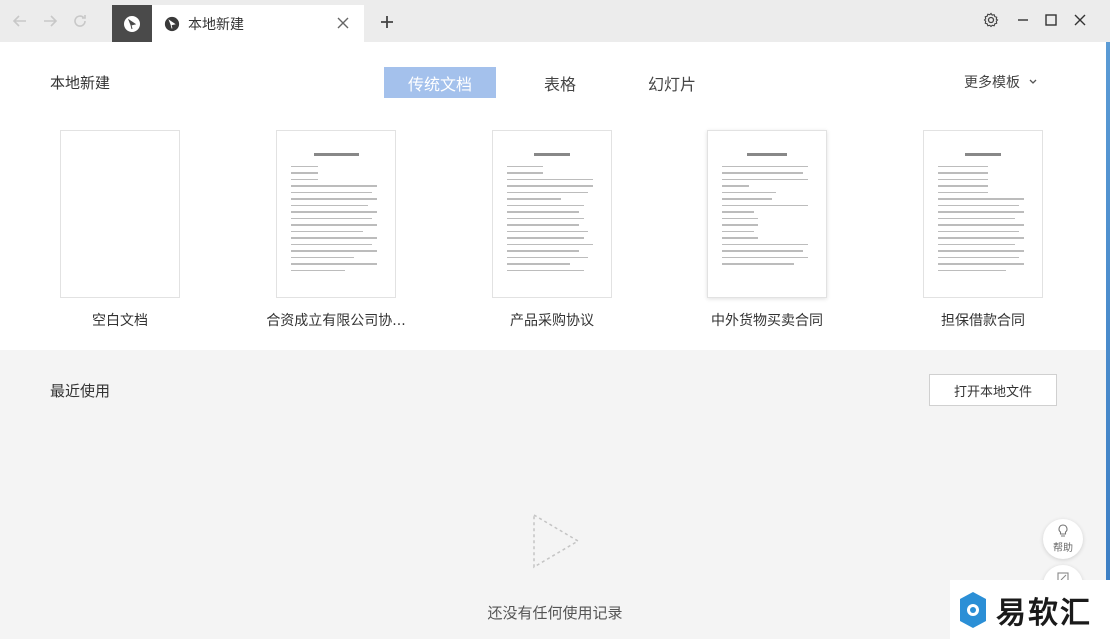  I want to click on chevron-down-icon, so click(1033, 81).